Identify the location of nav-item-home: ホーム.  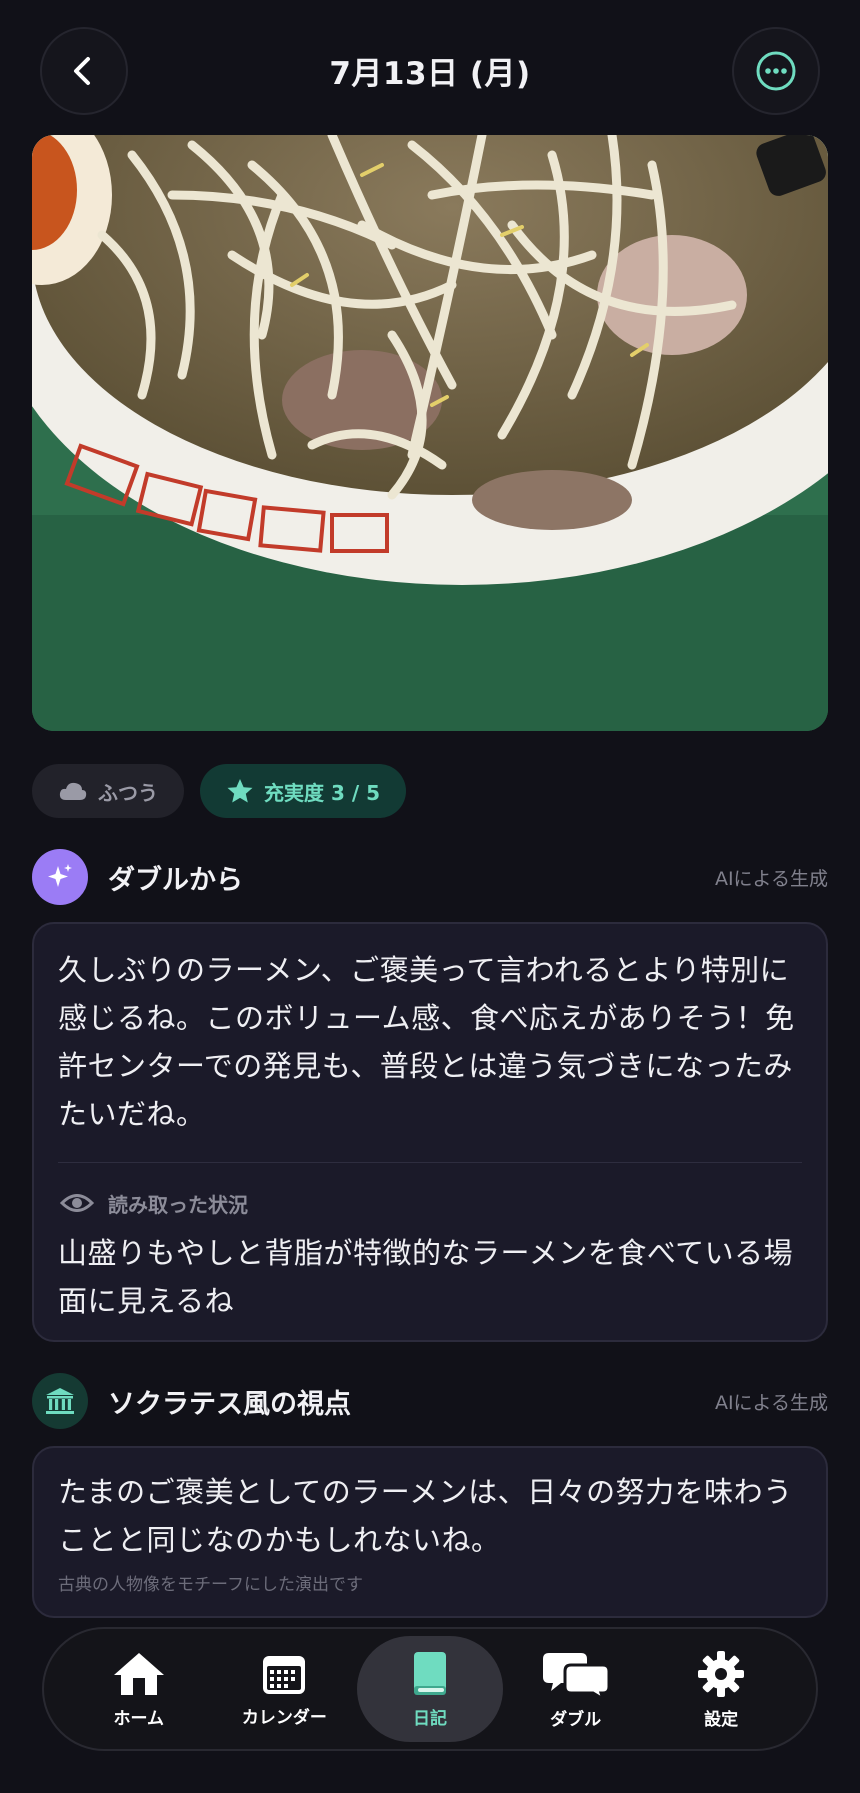
(139, 1689).